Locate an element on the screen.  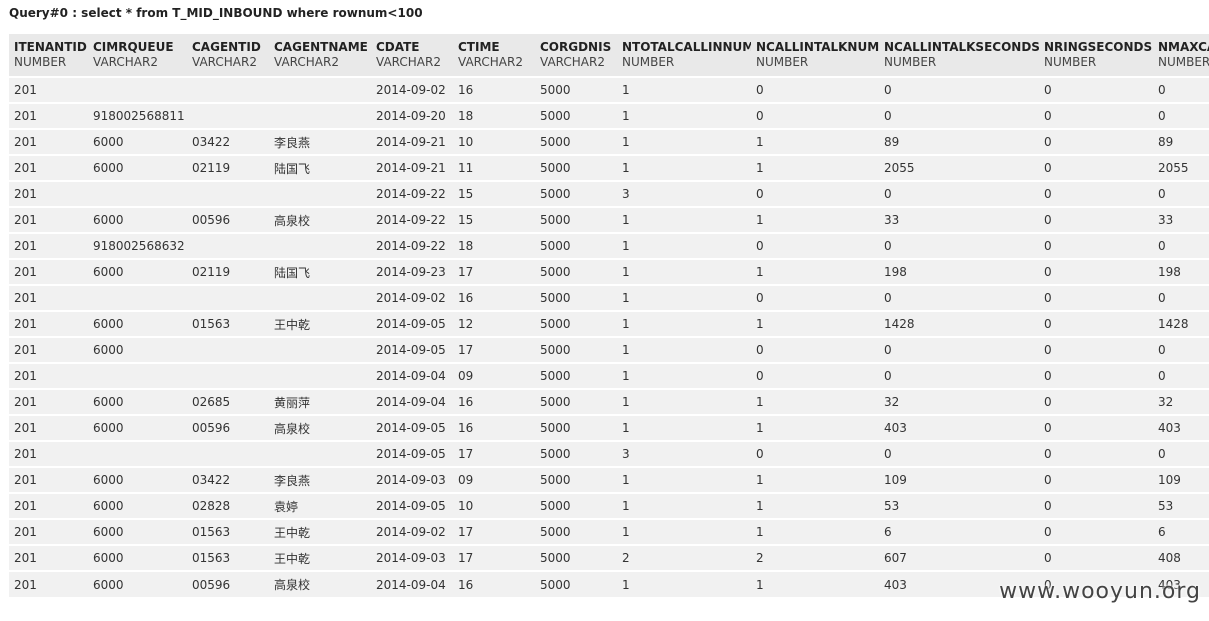
column-header-cimrqueue: CIMRQUEUE VARCHAR2 is located at coordinates (137, 55).